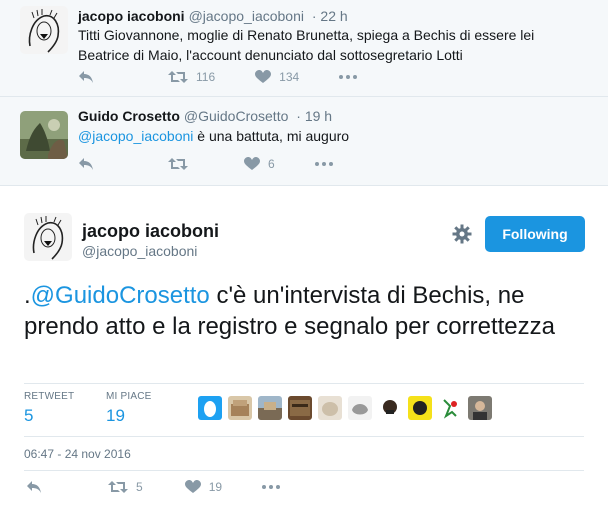  What do you see at coordinates (237, 77) in the screenshot?
I see `tweet-actions: 116 134` at bounding box center [237, 77].